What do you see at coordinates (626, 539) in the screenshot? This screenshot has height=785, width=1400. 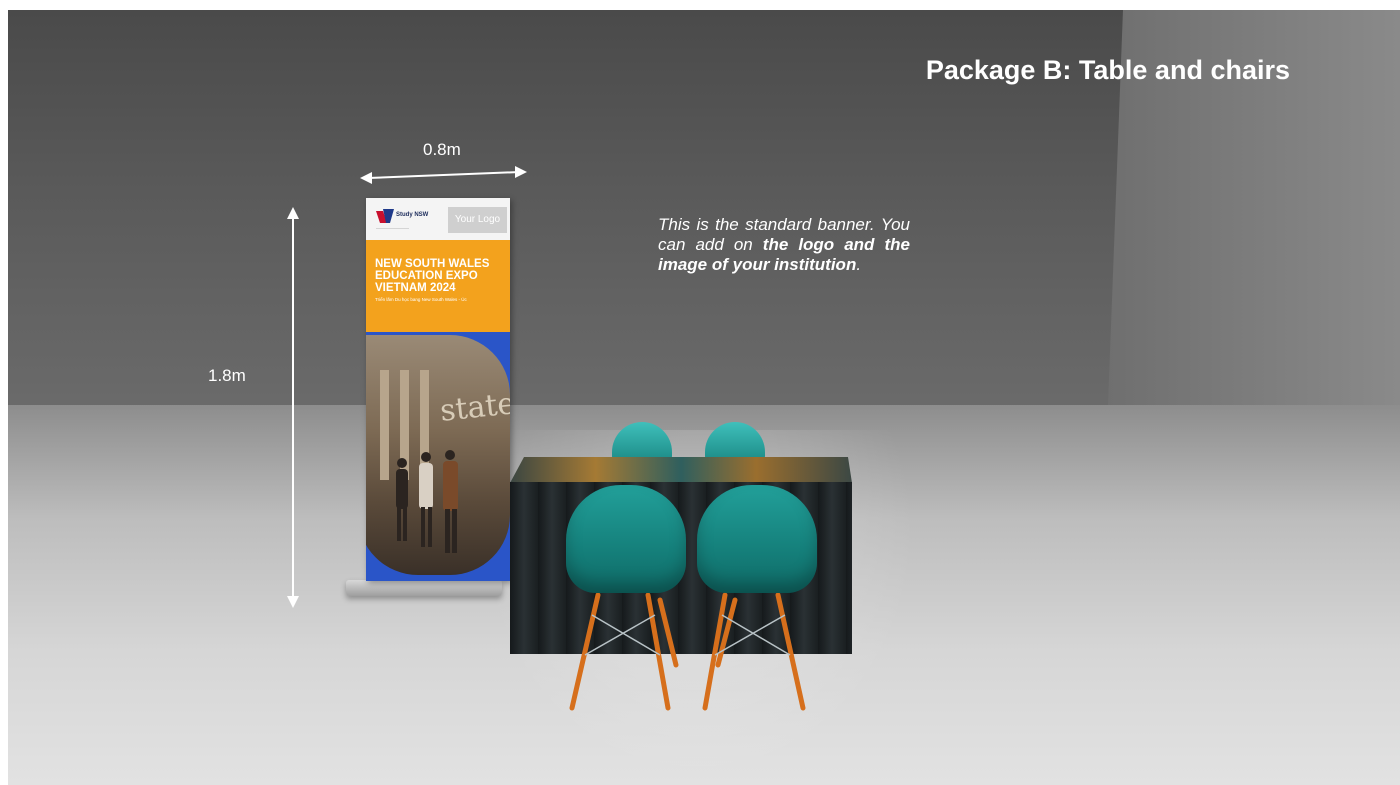 I see `near-chair-left` at bounding box center [626, 539].